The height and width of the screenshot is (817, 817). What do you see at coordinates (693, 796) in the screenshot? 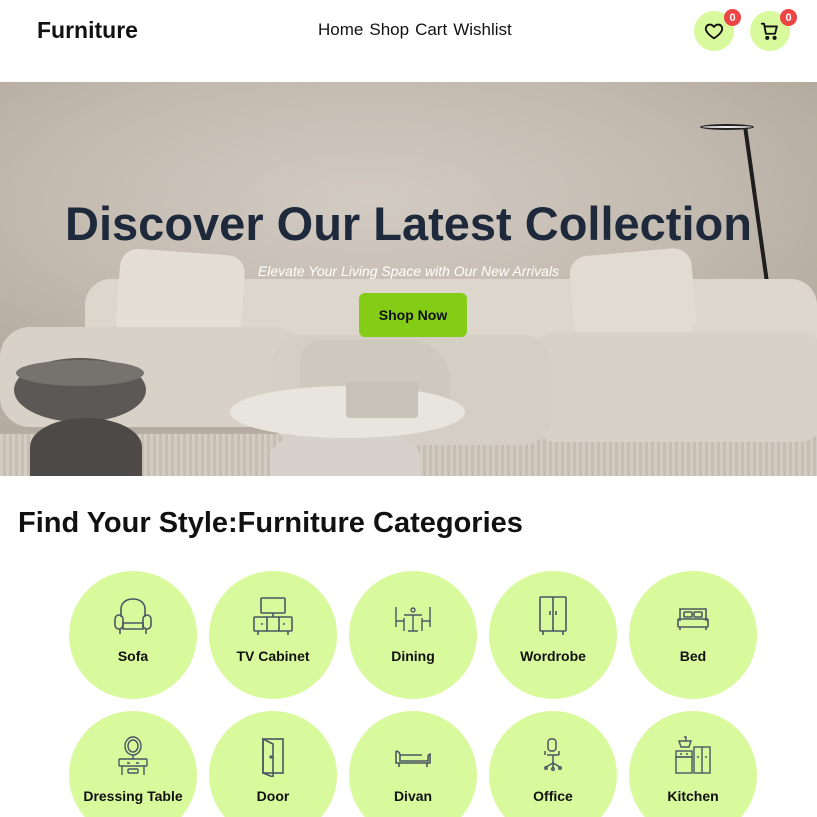
I see `category-label: Kitchen` at bounding box center [693, 796].